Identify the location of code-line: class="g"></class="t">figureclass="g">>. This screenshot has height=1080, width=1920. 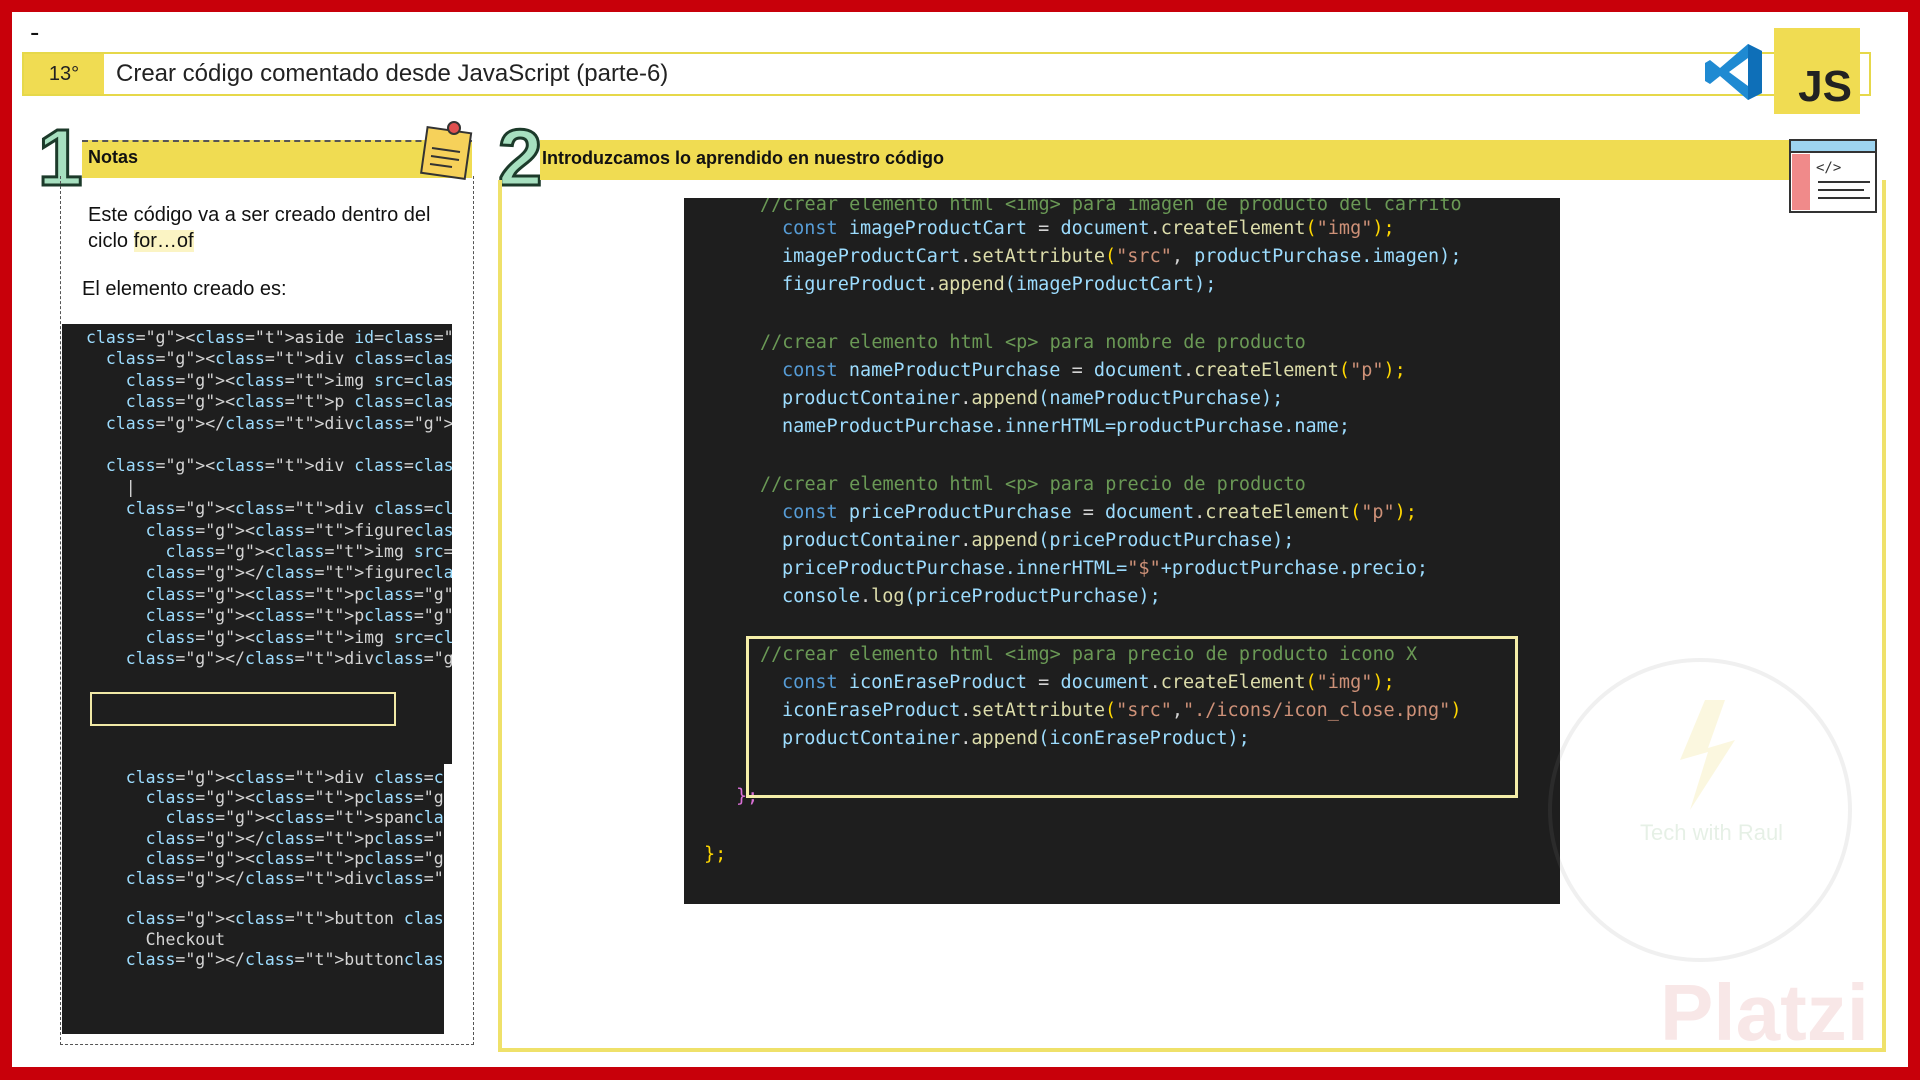
(298, 573).